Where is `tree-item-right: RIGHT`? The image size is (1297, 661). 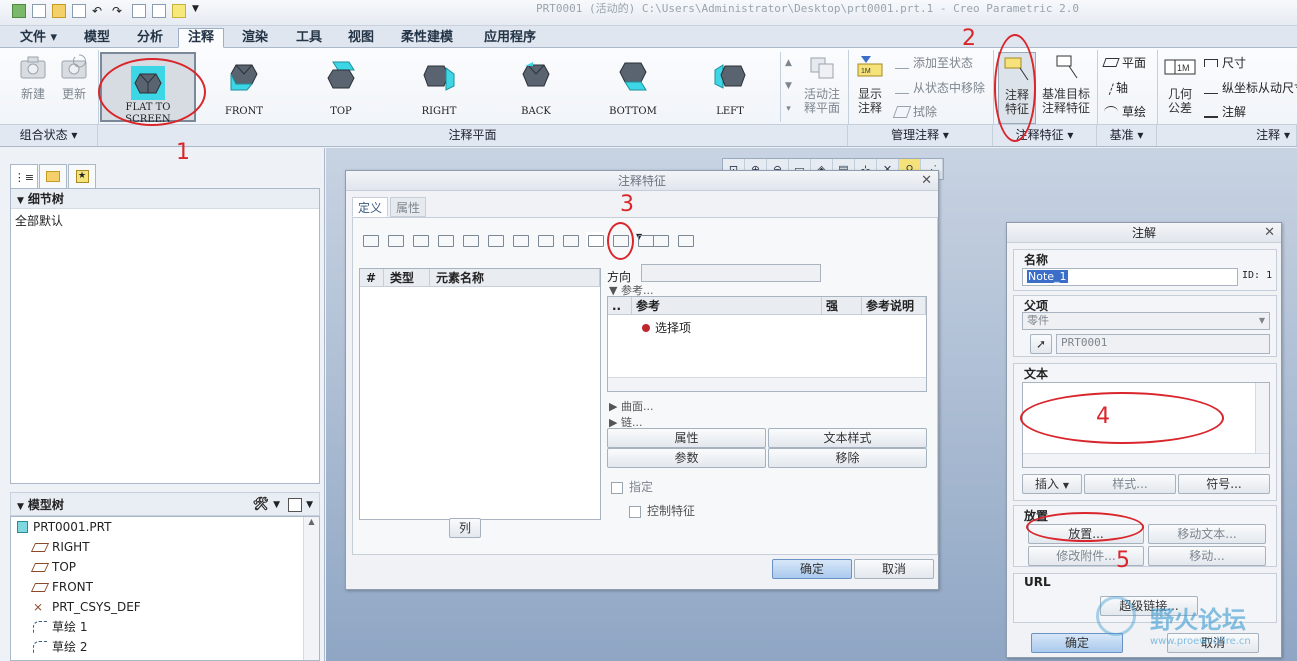 tree-item-right: RIGHT is located at coordinates (165, 547).